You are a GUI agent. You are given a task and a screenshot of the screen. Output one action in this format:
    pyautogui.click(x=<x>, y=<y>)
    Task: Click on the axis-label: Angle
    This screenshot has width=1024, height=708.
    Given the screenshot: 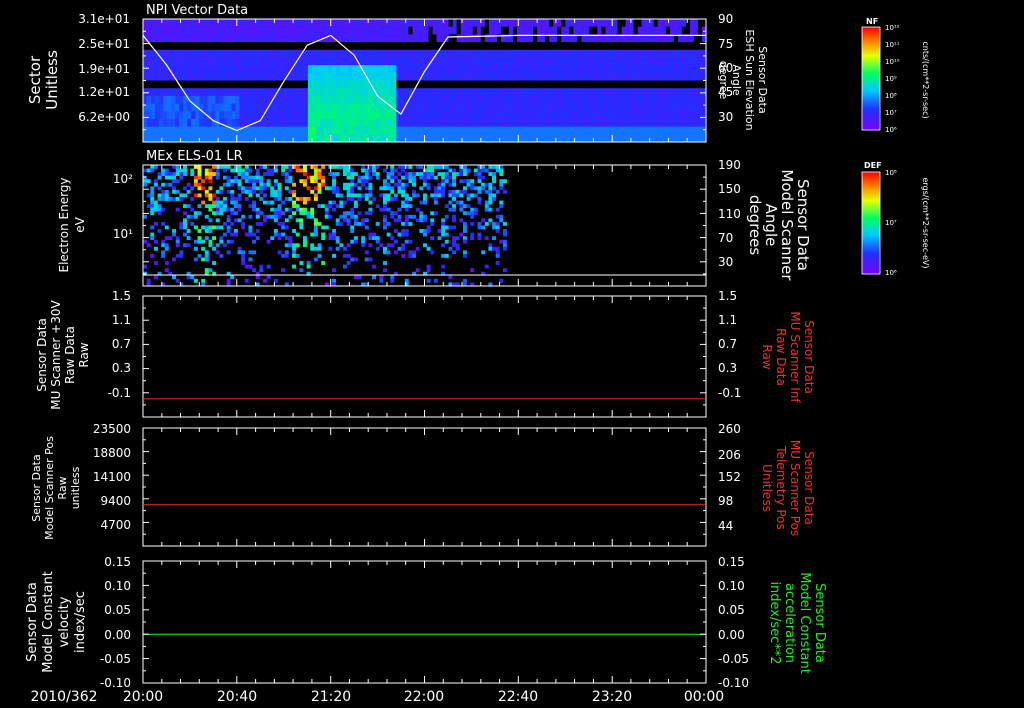 What is the action you would take?
    pyautogui.click(x=736, y=80)
    